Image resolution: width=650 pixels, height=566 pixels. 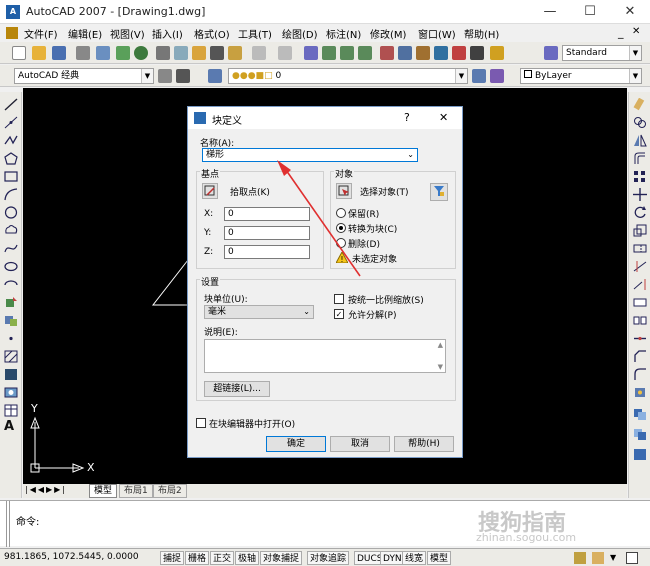 I want to click on text-style-select: Standard ▼, so click(x=602, y=53).